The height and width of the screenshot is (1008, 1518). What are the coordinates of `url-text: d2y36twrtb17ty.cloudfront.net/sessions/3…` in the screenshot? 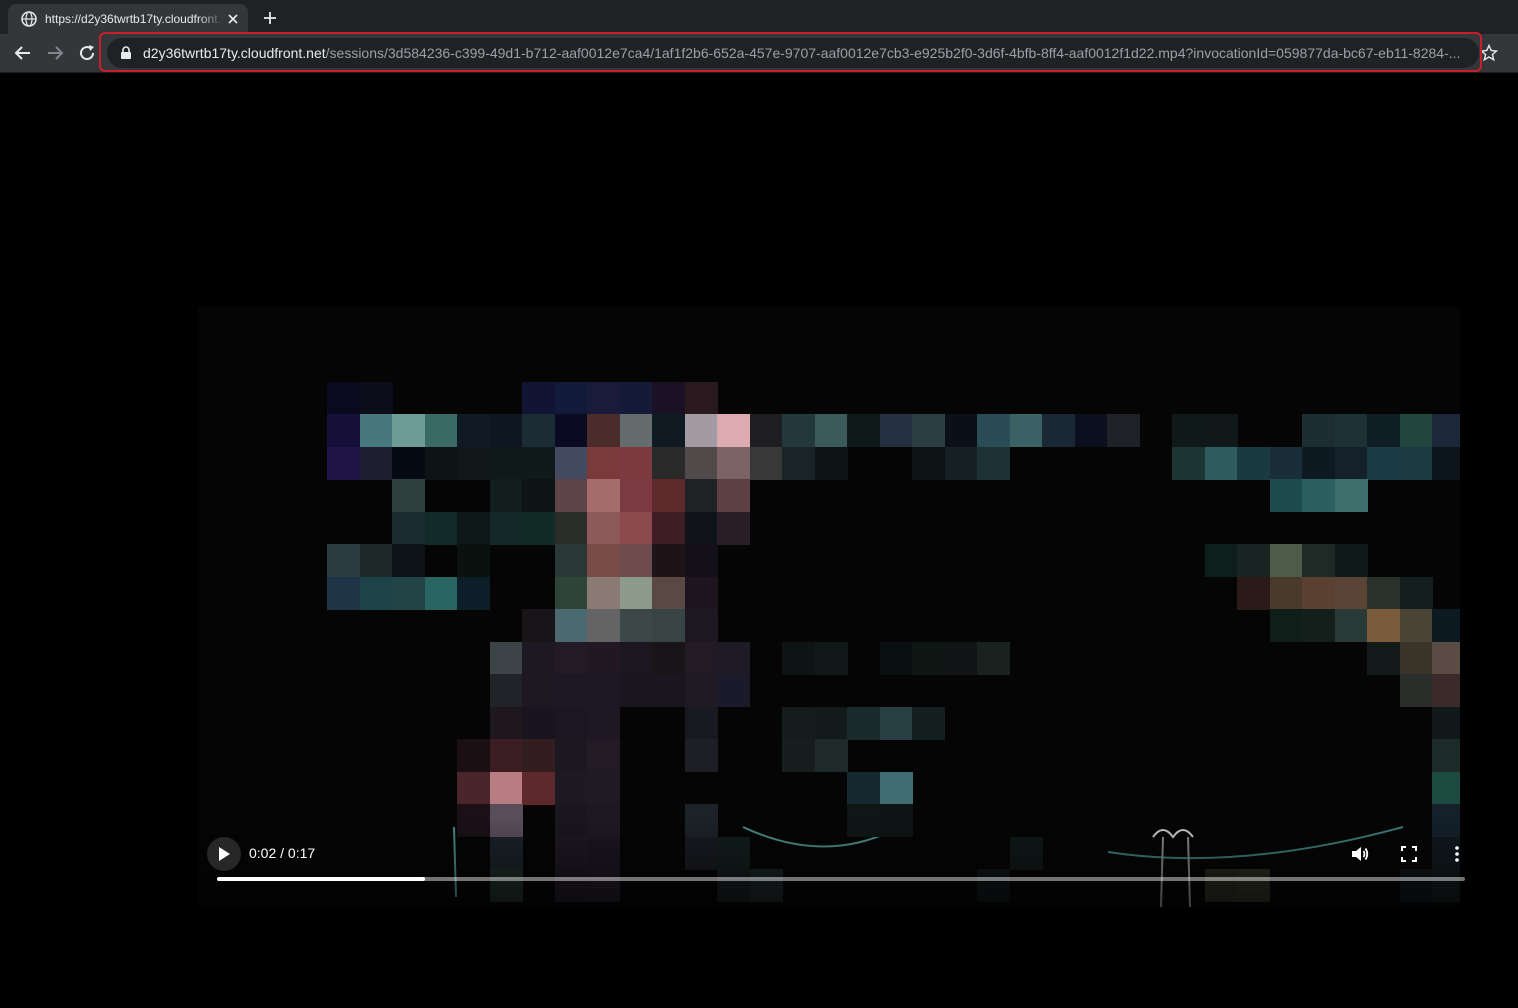 It's located at (806, 53).